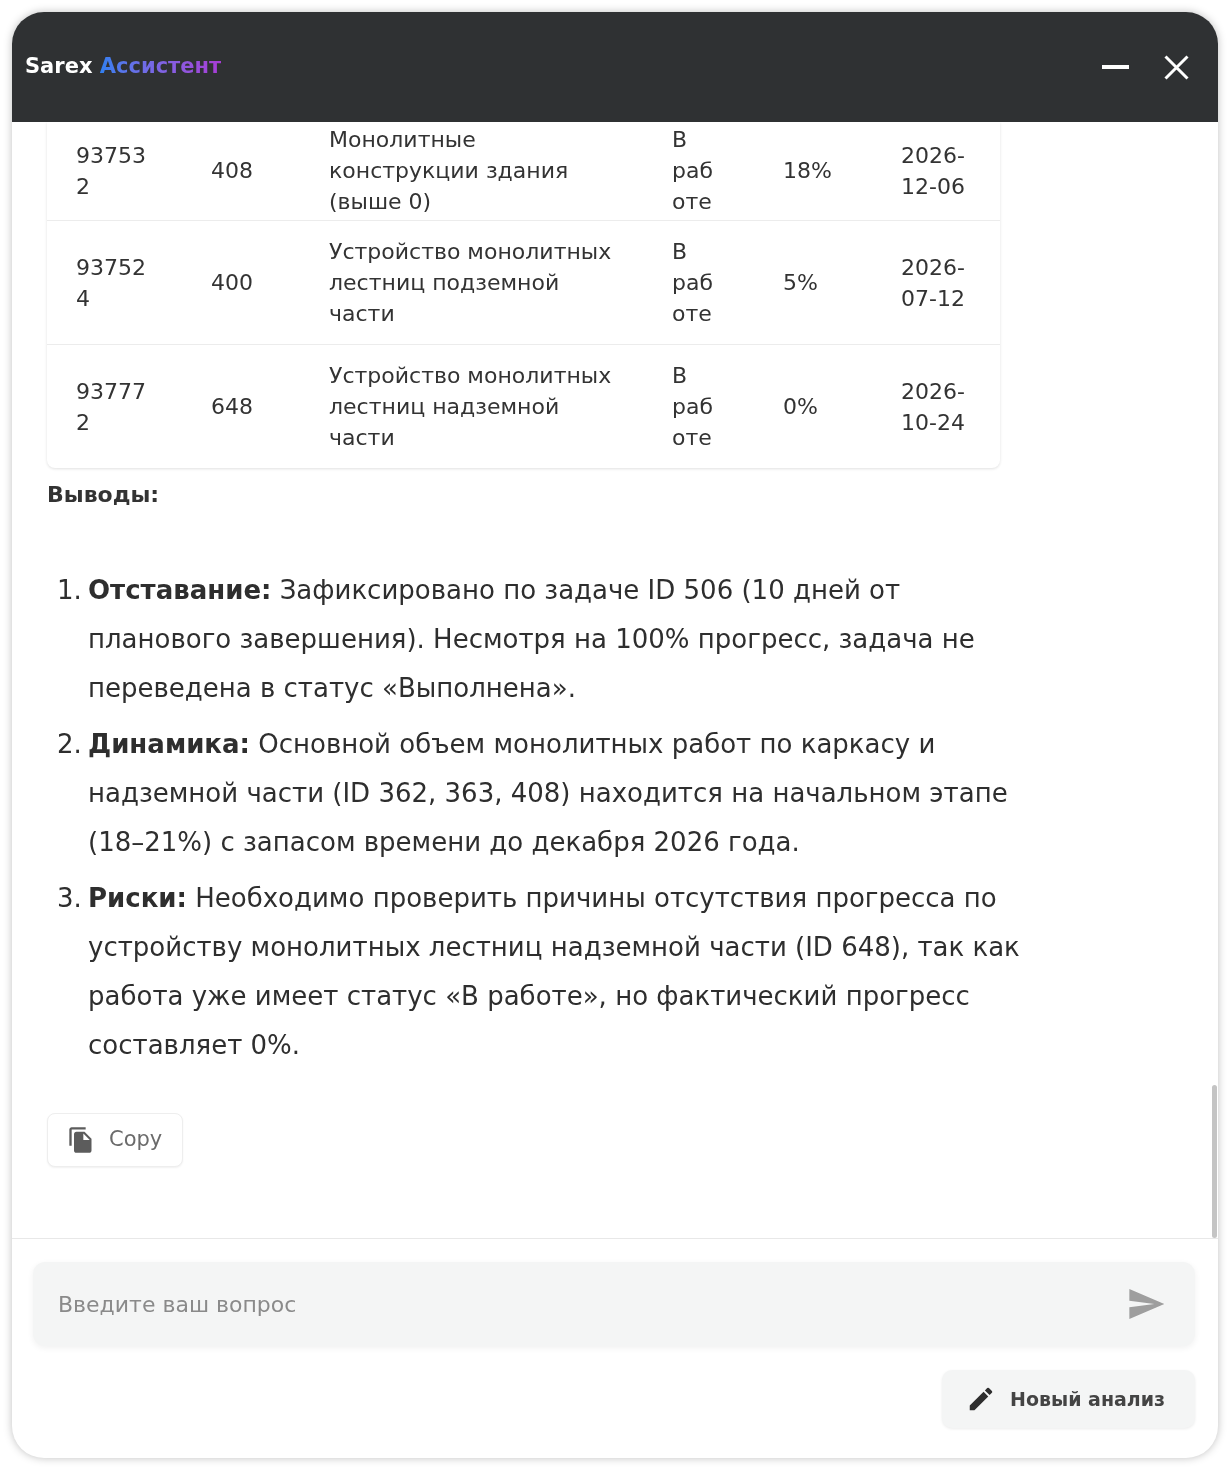 The height and width of the screenshot is (1470, 1230). What do you see at coordinates (232, 283) in the screenshot?
I see `table-cell-text: 400` at bounding box center [232, 283].